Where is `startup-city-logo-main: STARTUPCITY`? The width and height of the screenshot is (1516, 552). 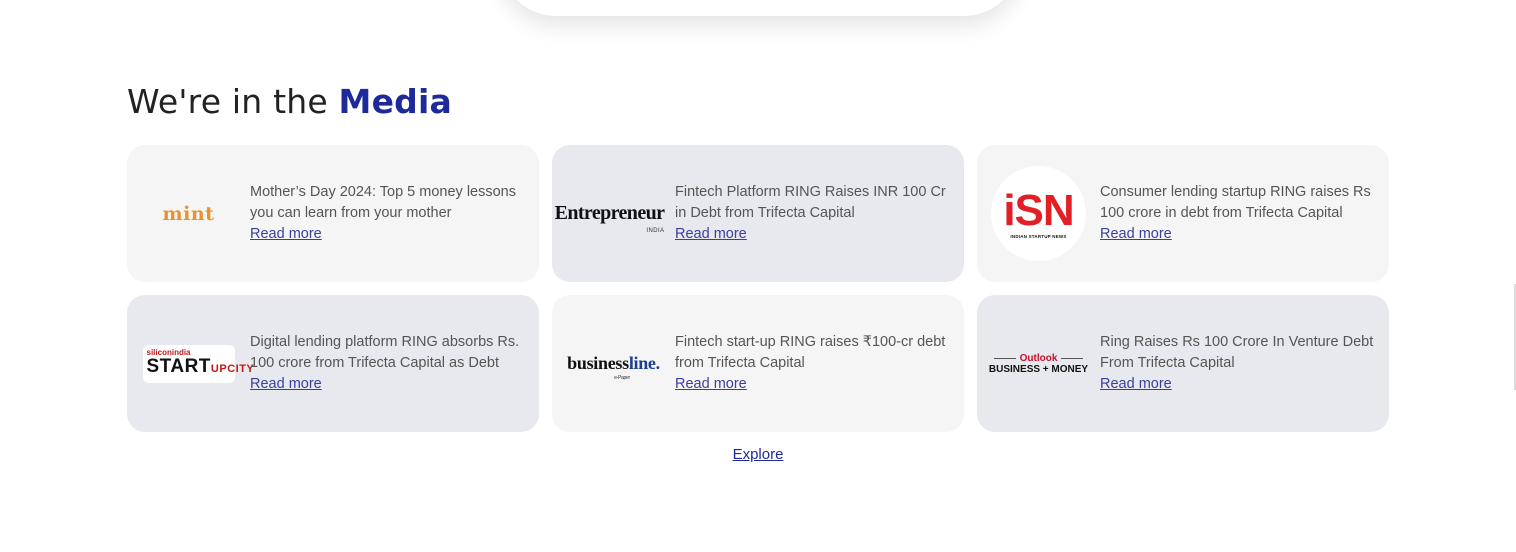 startup-city-logo-main: STARTUPCITY is located at coordinates (200, 367).